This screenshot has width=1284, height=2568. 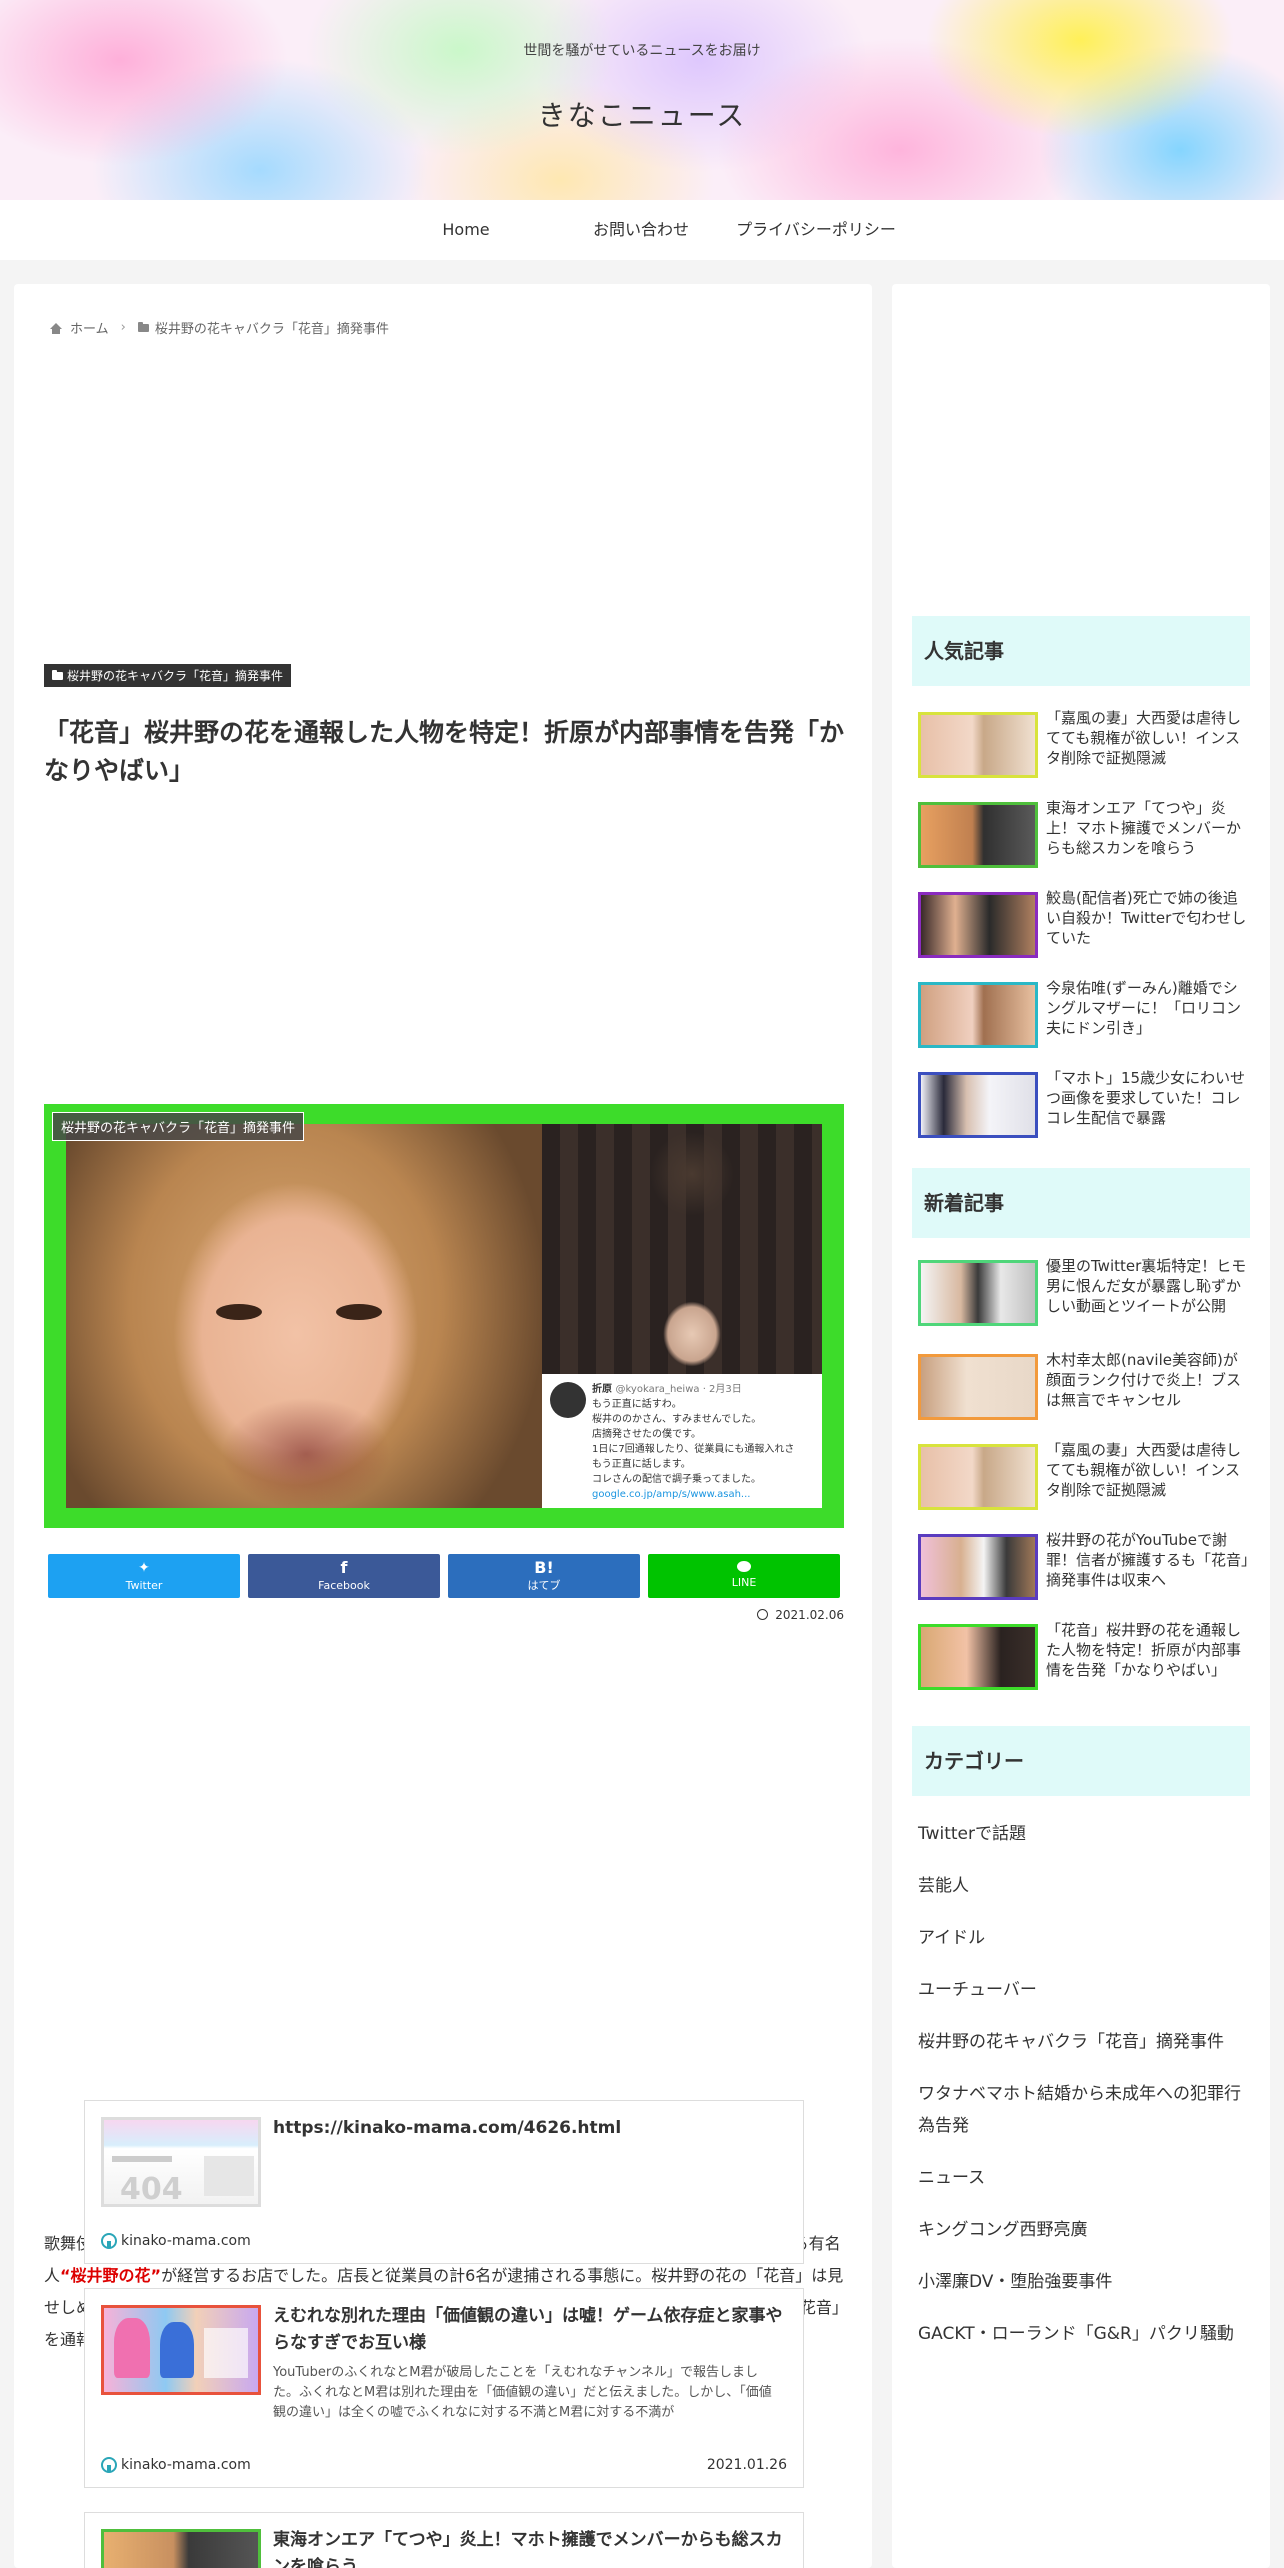 I want to click on popular-post-item: 今泉佑唯(ずーみん)離婚でシングルマザーに！「ロリコン夫にドン引き」, so click(x=1086, y=1013).